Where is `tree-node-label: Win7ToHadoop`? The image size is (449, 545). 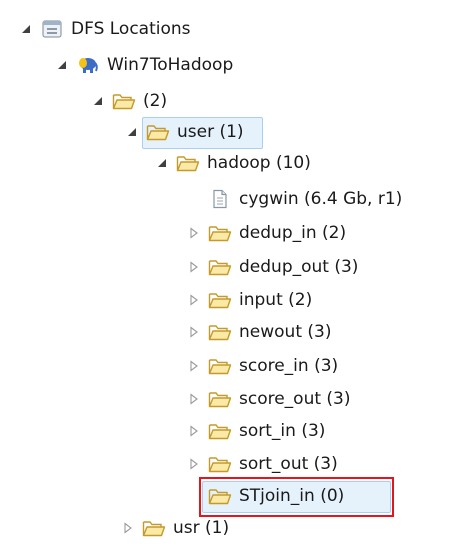 tree-node-label: Win7ToHadoop is located at coordinates (170, 65).